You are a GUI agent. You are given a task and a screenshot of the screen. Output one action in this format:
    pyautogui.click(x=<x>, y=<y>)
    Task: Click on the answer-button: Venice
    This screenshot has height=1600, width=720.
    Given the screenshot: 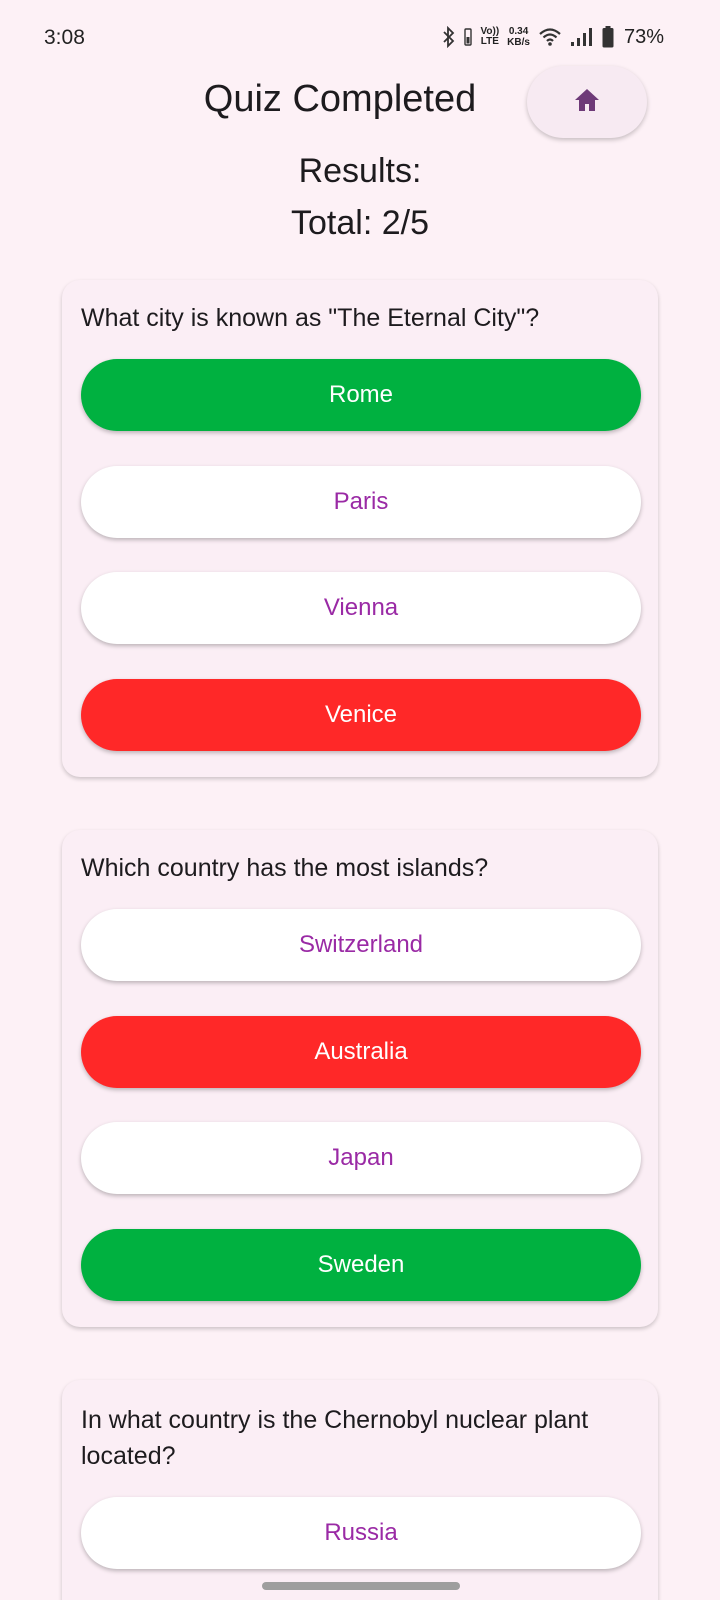 What is the action you would take?
    pyautogui.click(x=361, y=715)
    